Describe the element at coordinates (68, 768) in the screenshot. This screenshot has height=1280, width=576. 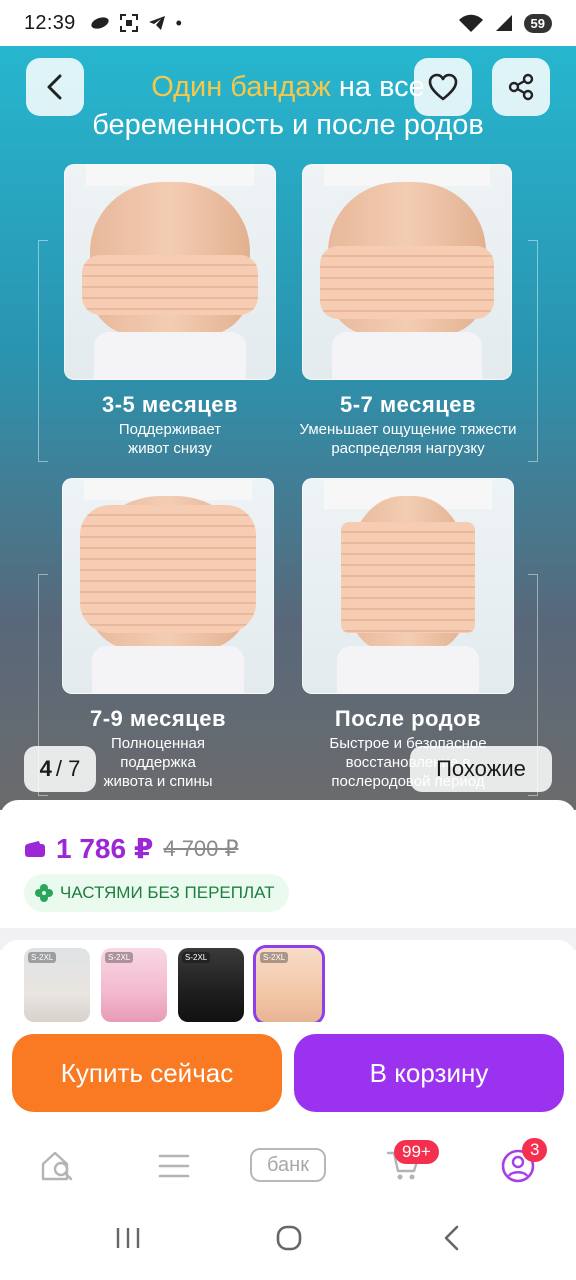
I see `counter-total: / 7` at that location.